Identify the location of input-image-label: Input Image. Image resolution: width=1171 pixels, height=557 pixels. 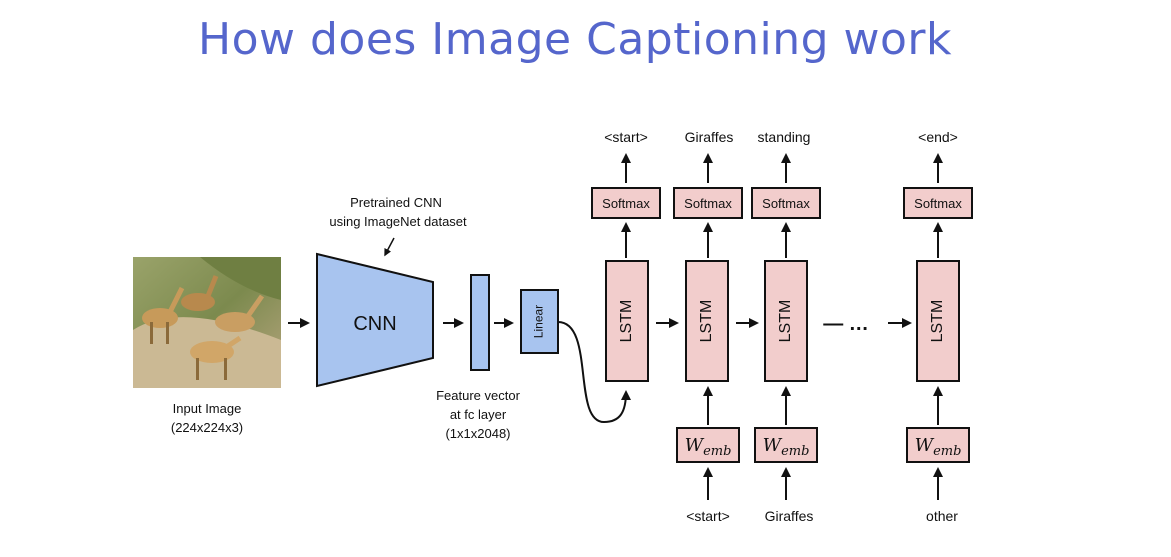
(207, 408).